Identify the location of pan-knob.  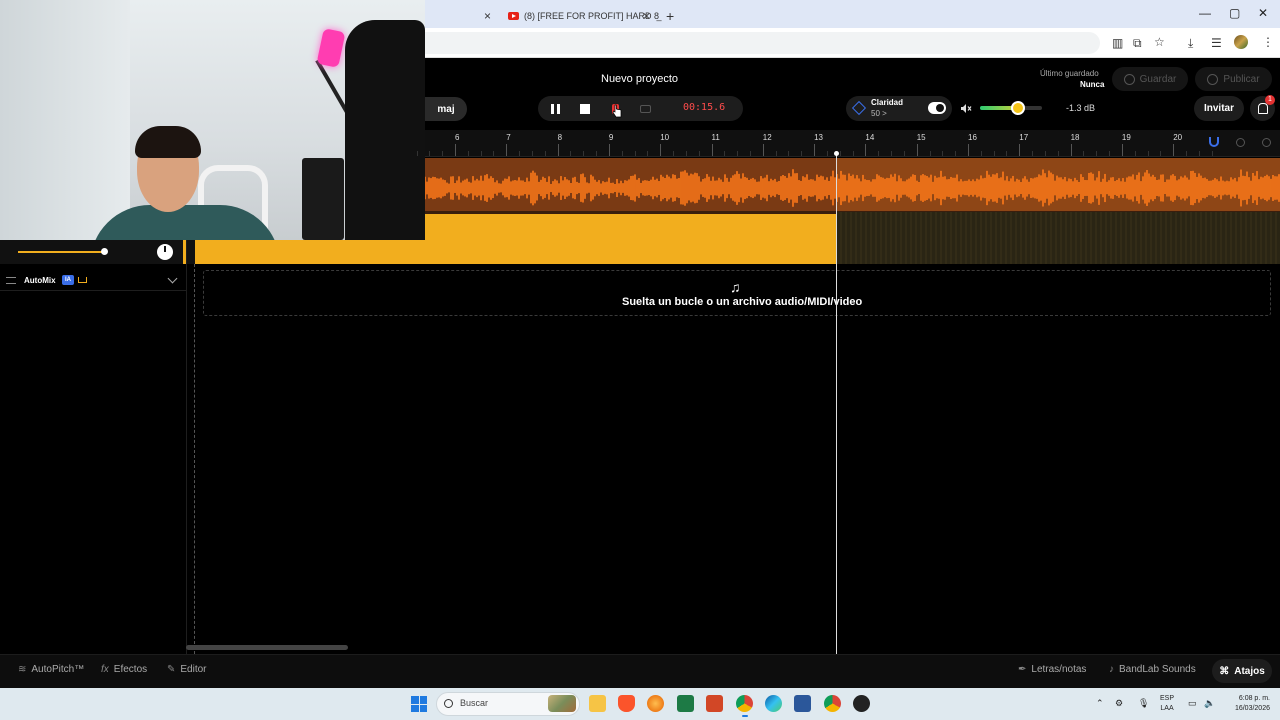
(165, 252).